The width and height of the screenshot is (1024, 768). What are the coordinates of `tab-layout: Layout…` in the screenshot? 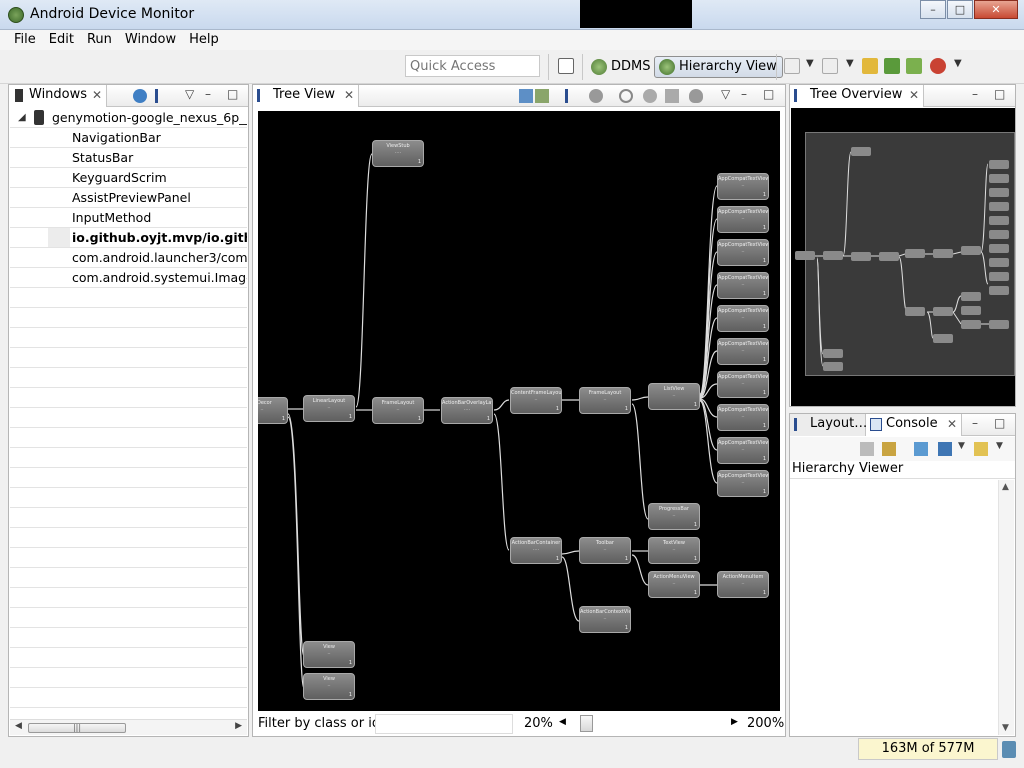 It's located at (828, 425).